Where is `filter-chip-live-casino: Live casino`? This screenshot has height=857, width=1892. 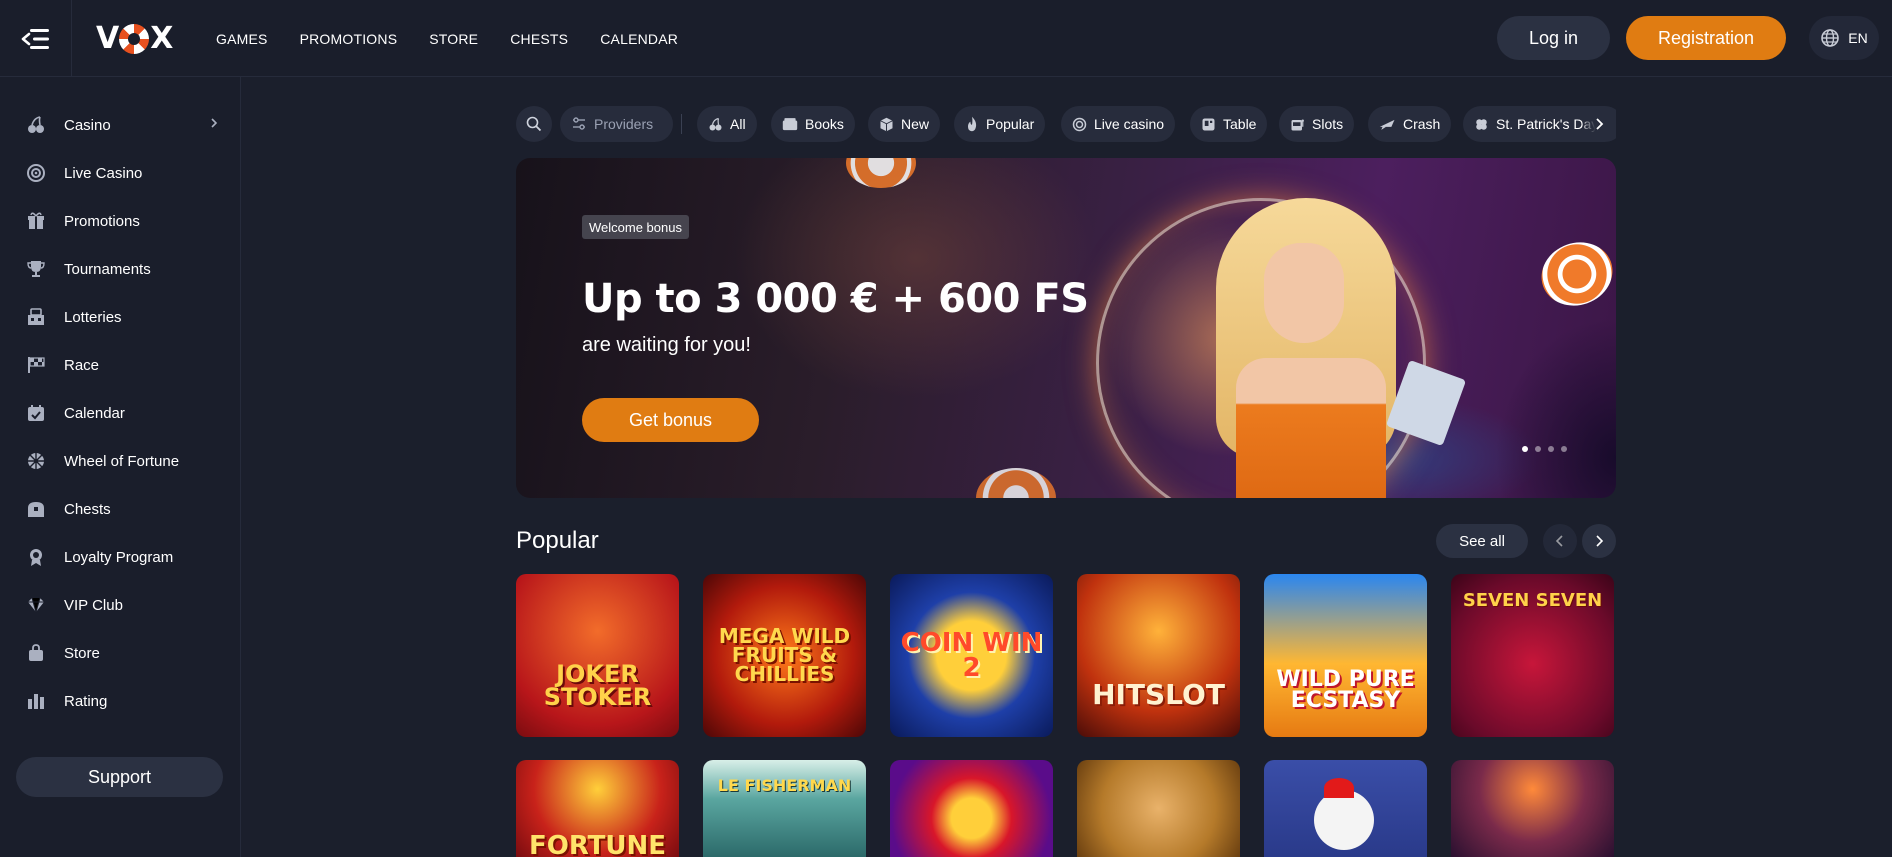 filter-chip-live-casino: Live casino is located at coordinates (1118, 124).